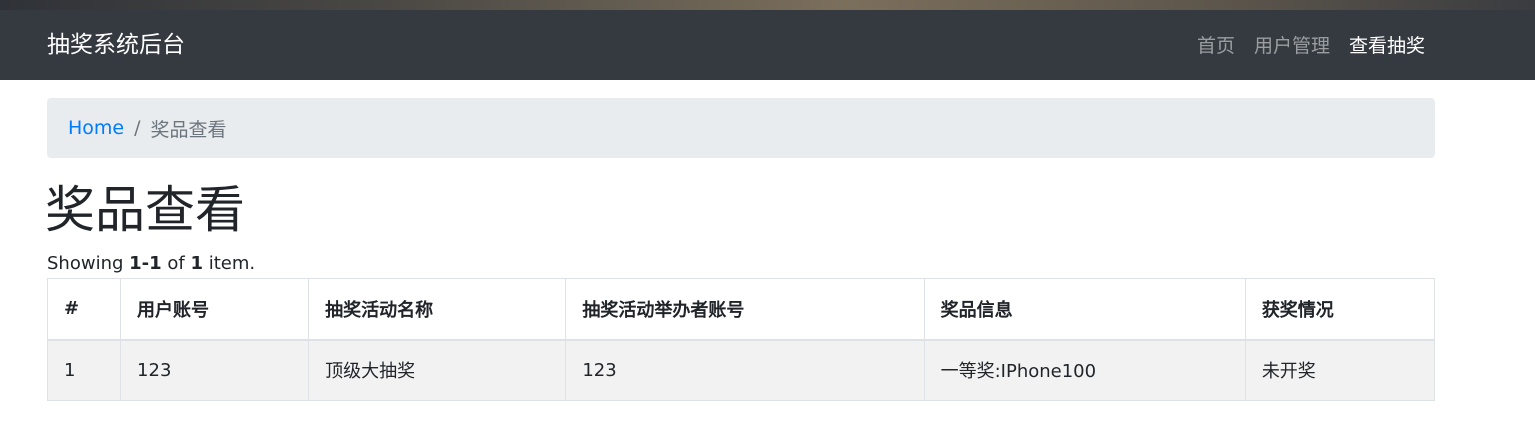  I want to click on nav-item-home: 首页, so click(1216, 46).